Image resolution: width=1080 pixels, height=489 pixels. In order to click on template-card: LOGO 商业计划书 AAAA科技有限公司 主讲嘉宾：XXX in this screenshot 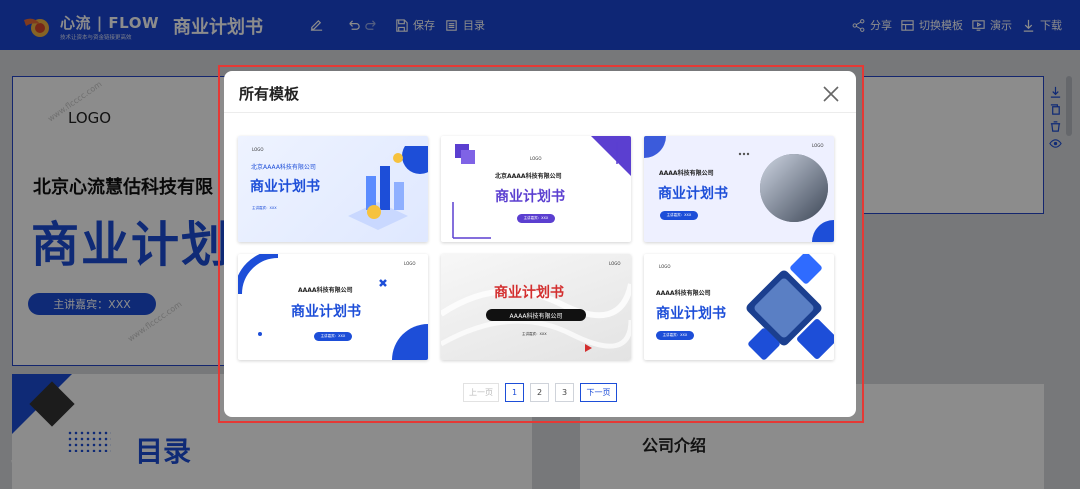, I will do `click(536, 307)`.